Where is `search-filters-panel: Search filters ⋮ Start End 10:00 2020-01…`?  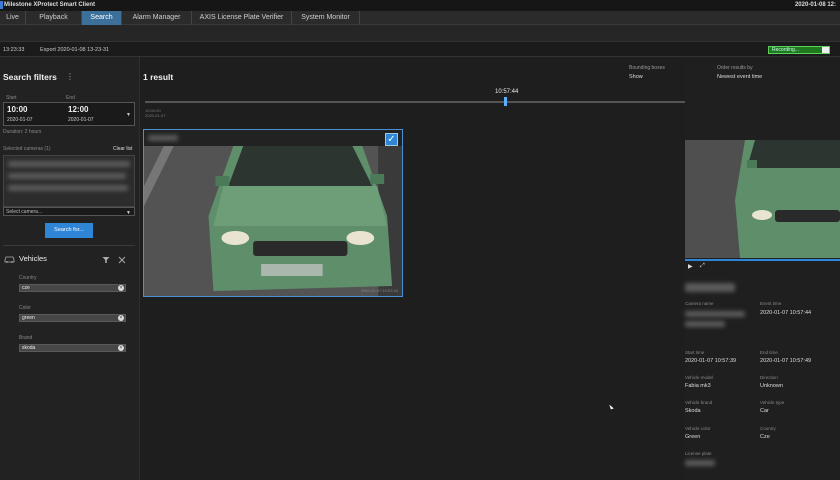 search-filters-panel: Search filters ⋮ Start End 10:00 2020-01… is located at coordinates (70, 268).